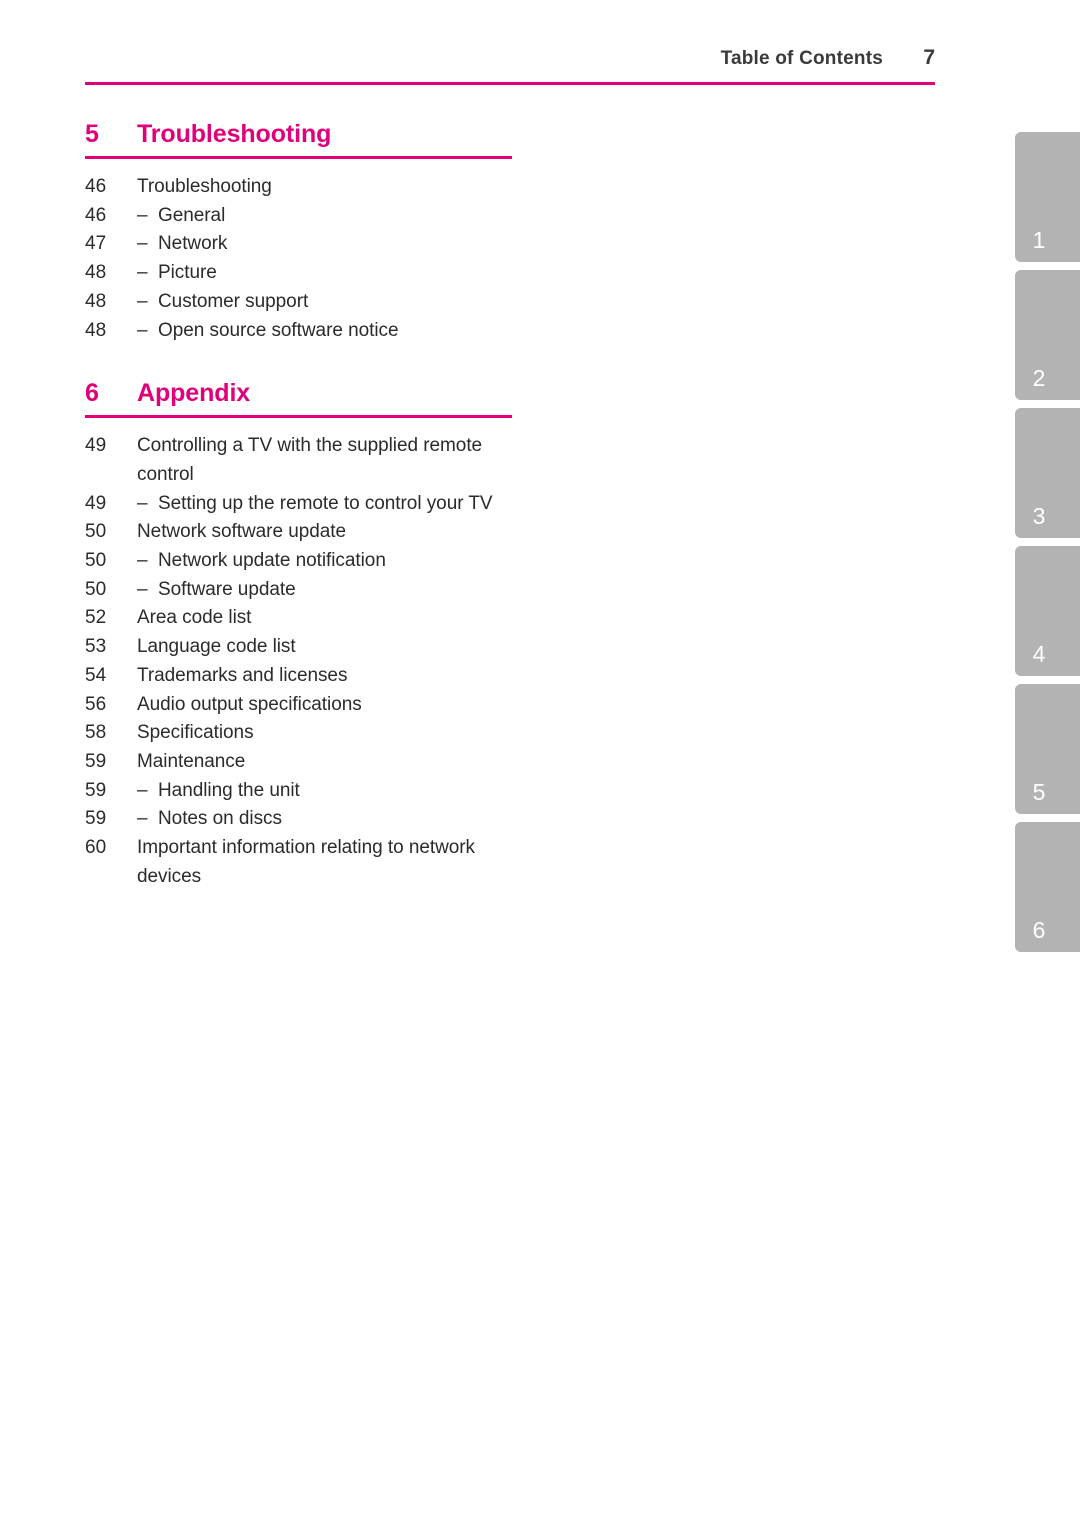 The width and height of the screenshot is (1080, 1532). What do you see at coordinates (300, 676) in the screenshot?
I see `toc-entry: 54 Trademarks and licenses` at bounding box center [300, 676].